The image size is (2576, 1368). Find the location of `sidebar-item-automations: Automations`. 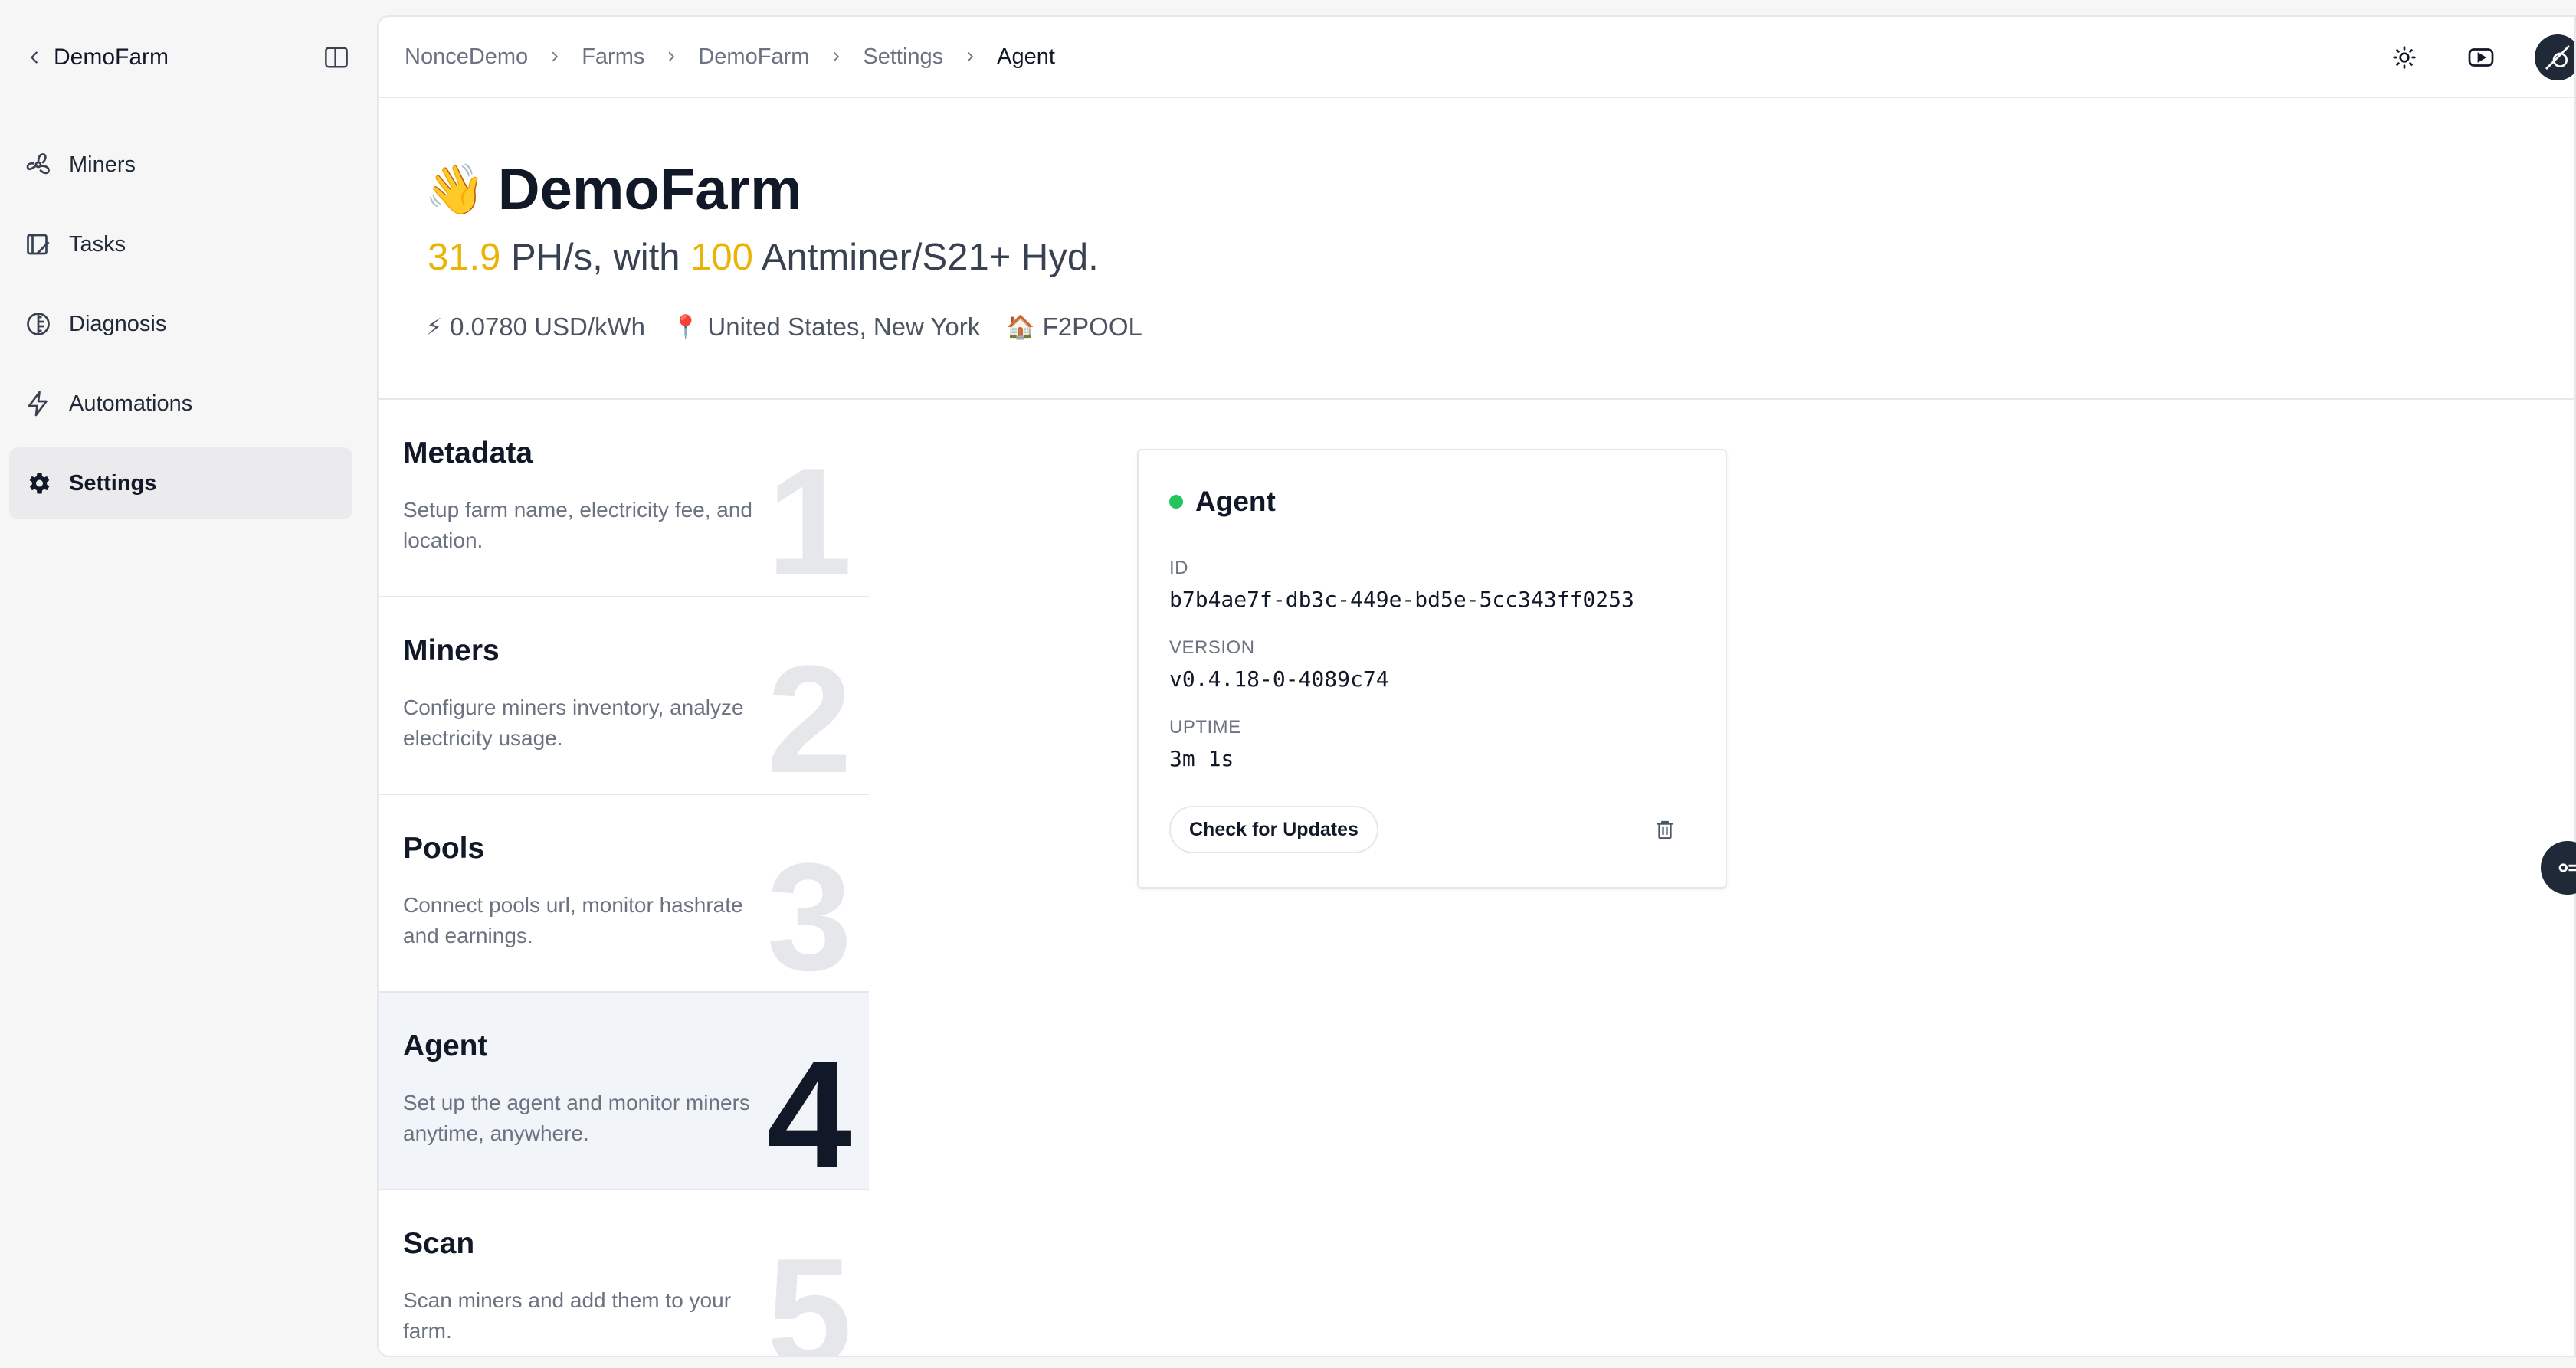

sidebar-item-automations: Automations is located at coordinates (181, 404).